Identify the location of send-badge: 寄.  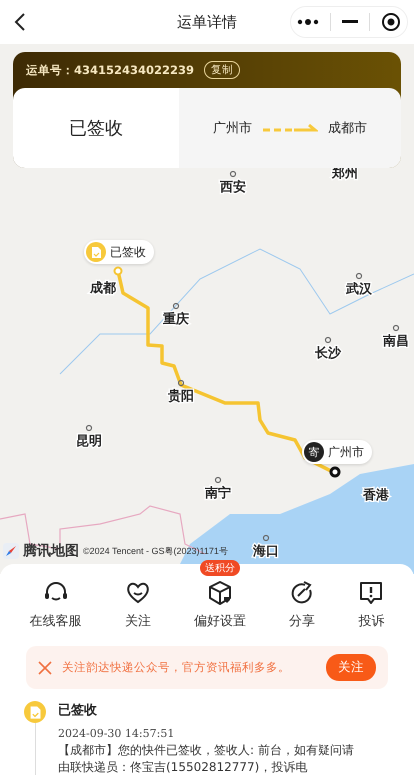
(314, 452).